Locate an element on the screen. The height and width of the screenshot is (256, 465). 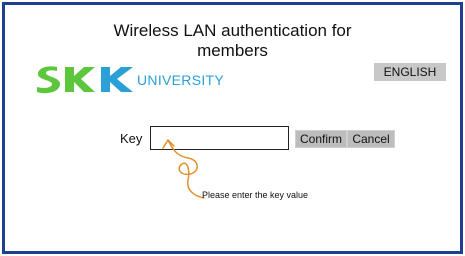
cancel-button: Cancel is located at coordinates (371, 139).